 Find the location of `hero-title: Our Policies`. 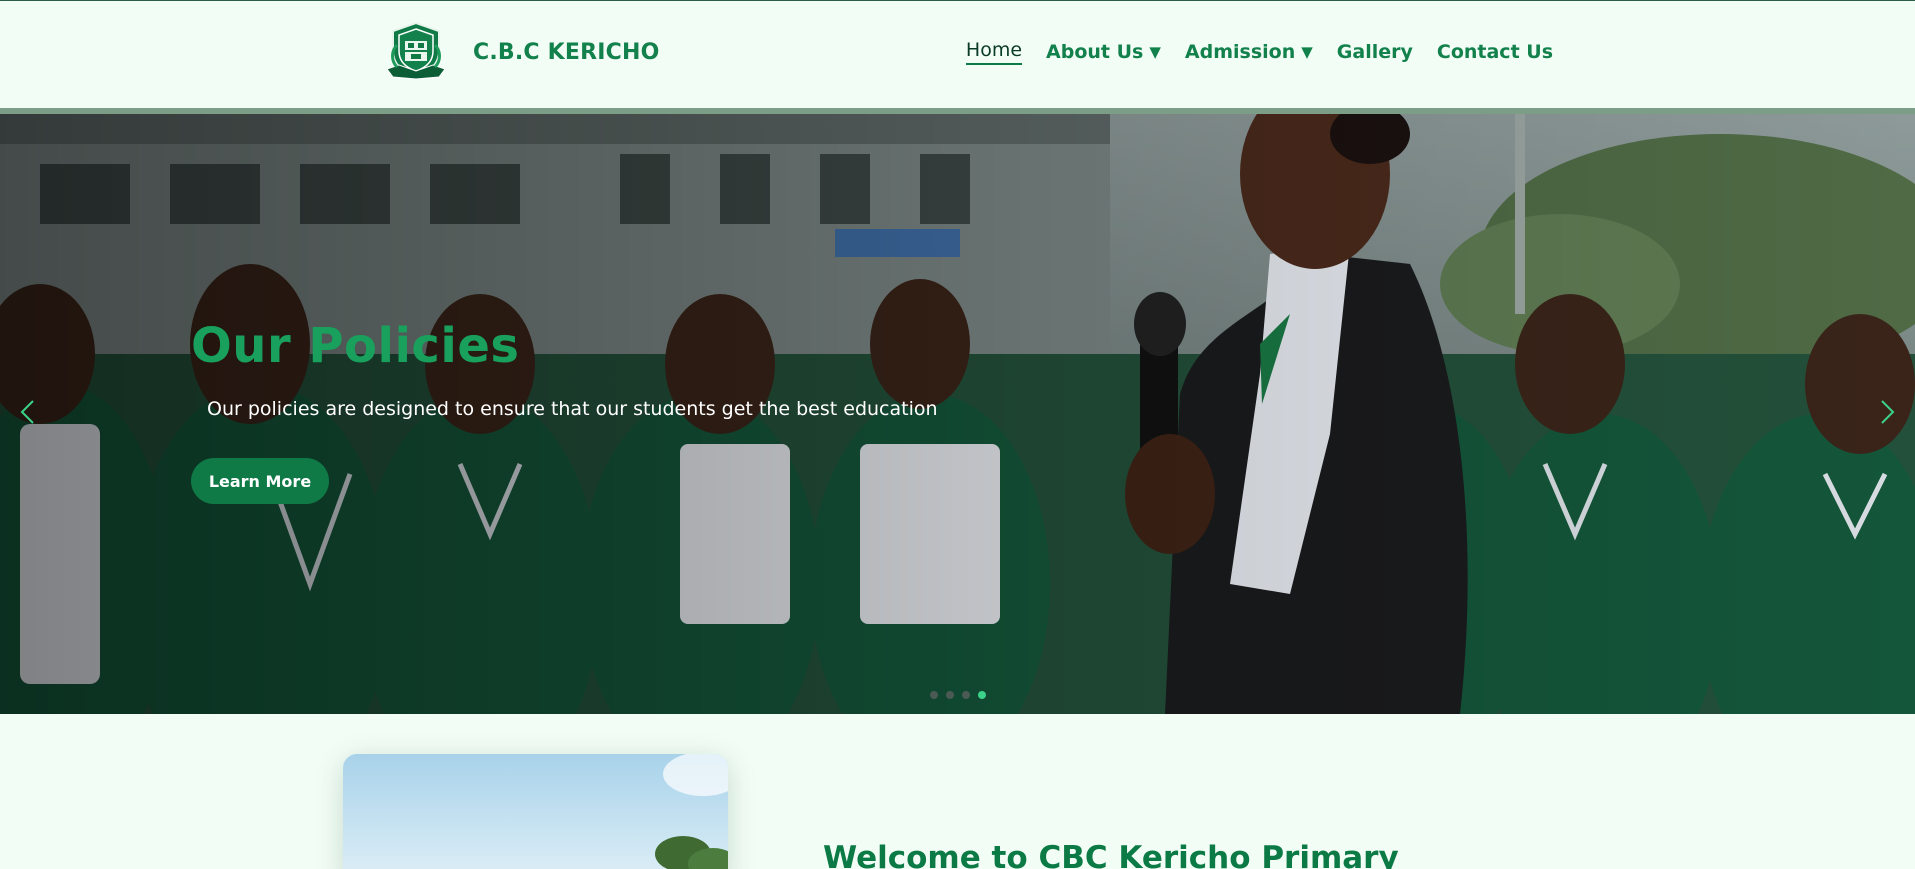

hero-title: Our Policies is located at coordinates (355, 346).